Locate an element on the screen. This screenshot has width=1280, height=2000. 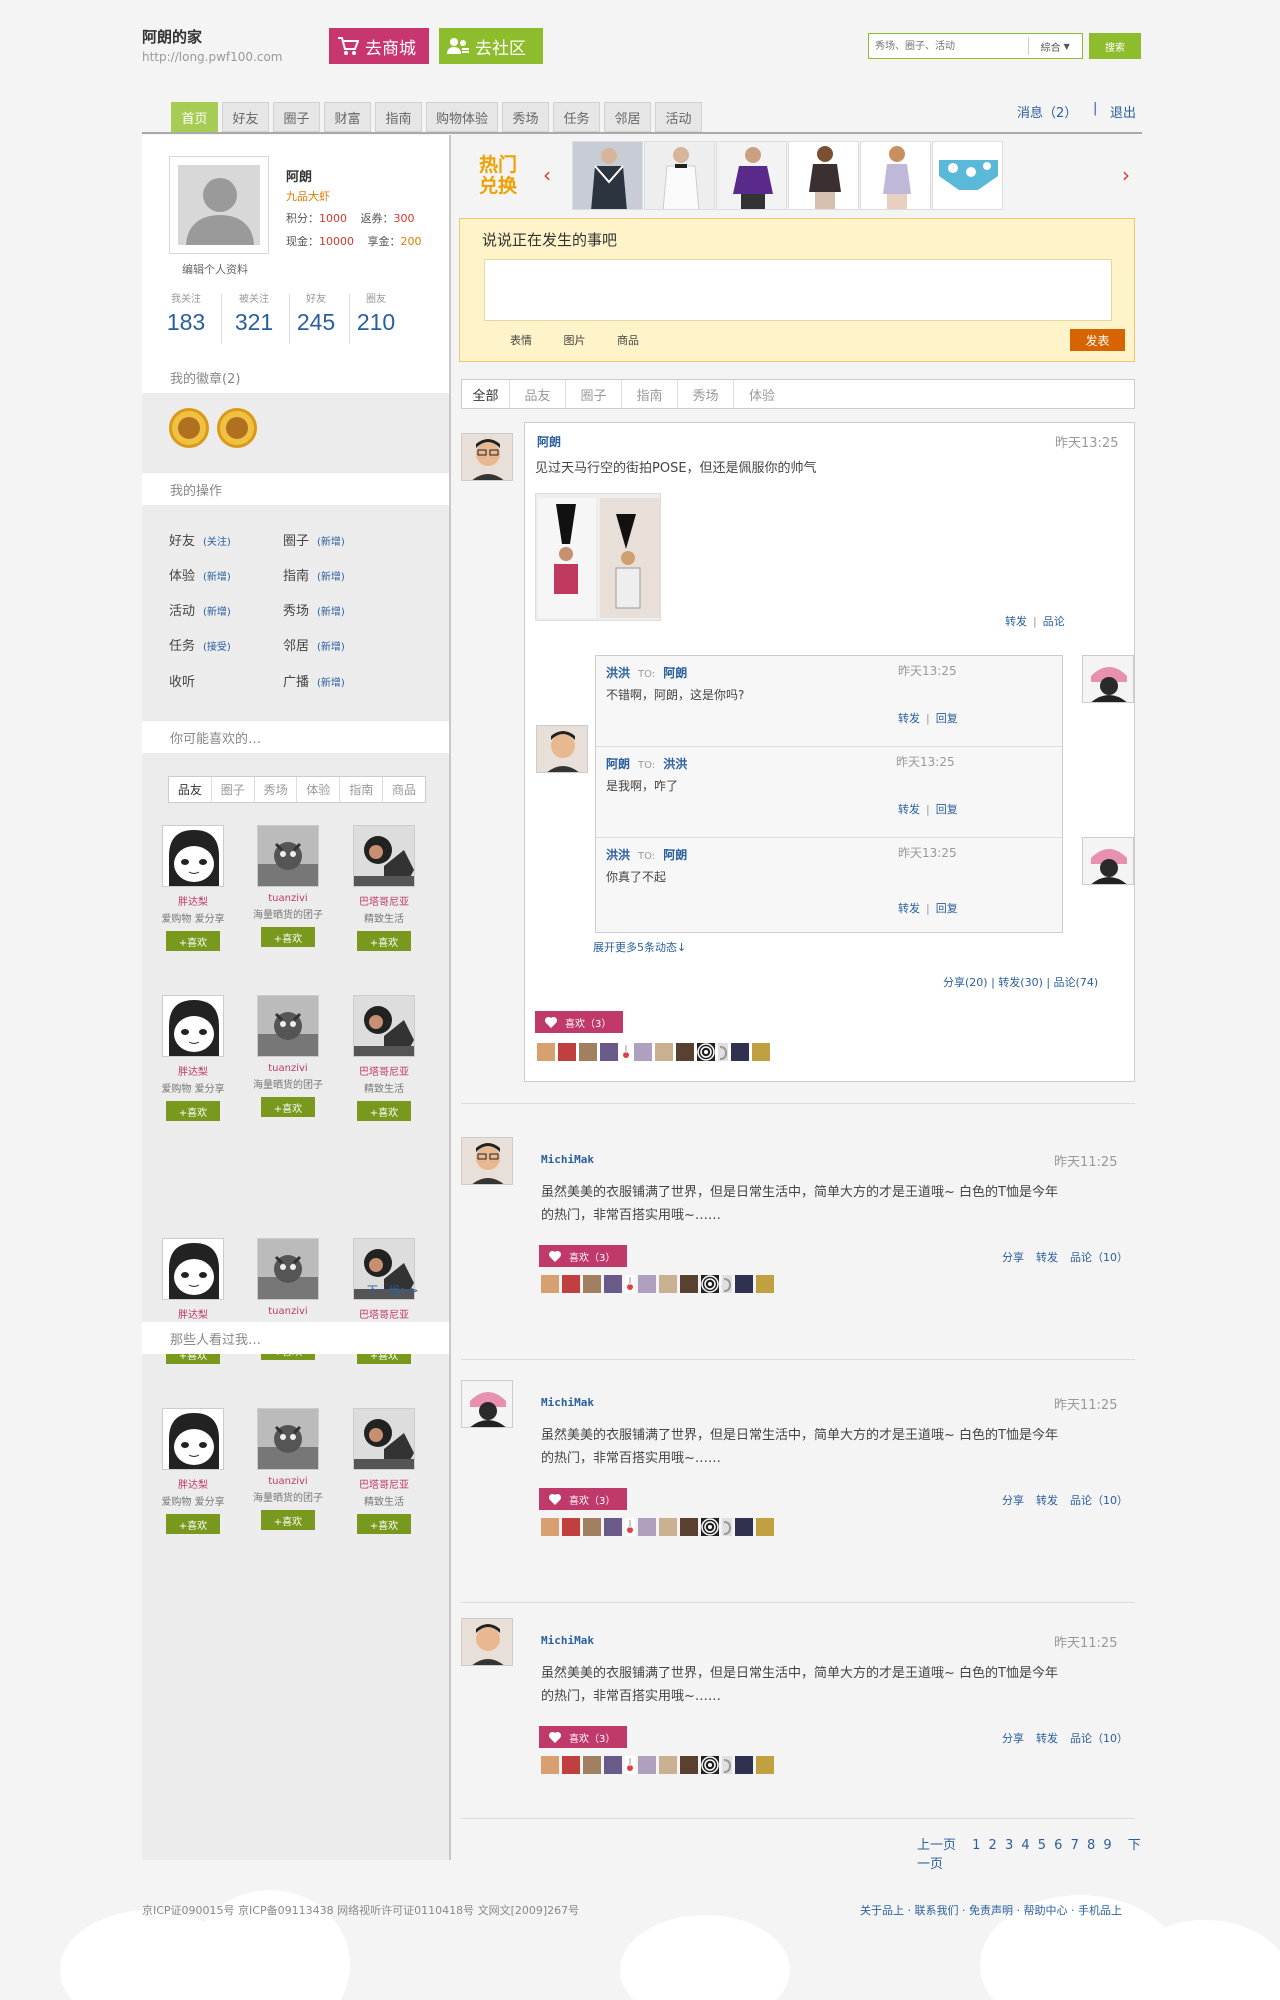
prev-page-link: 上一页 is located at coordinates (936, 1845).